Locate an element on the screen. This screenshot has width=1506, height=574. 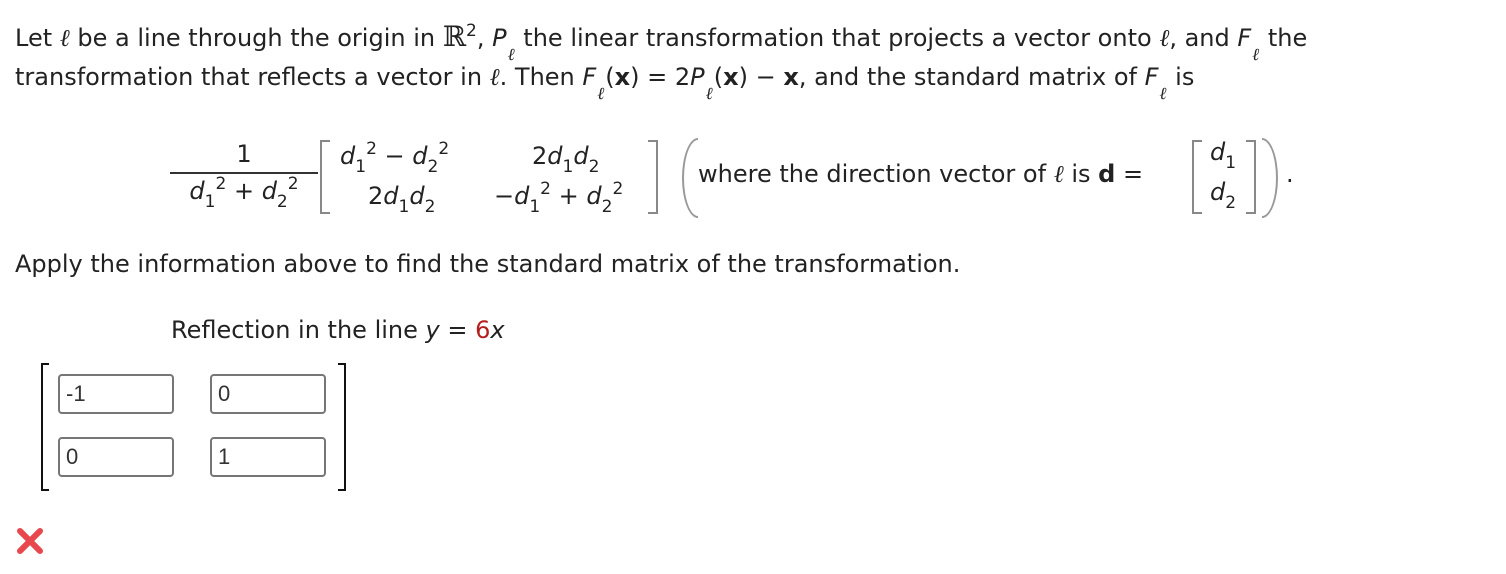
vector-d1: d1 is located at coordinates (1223, 155).